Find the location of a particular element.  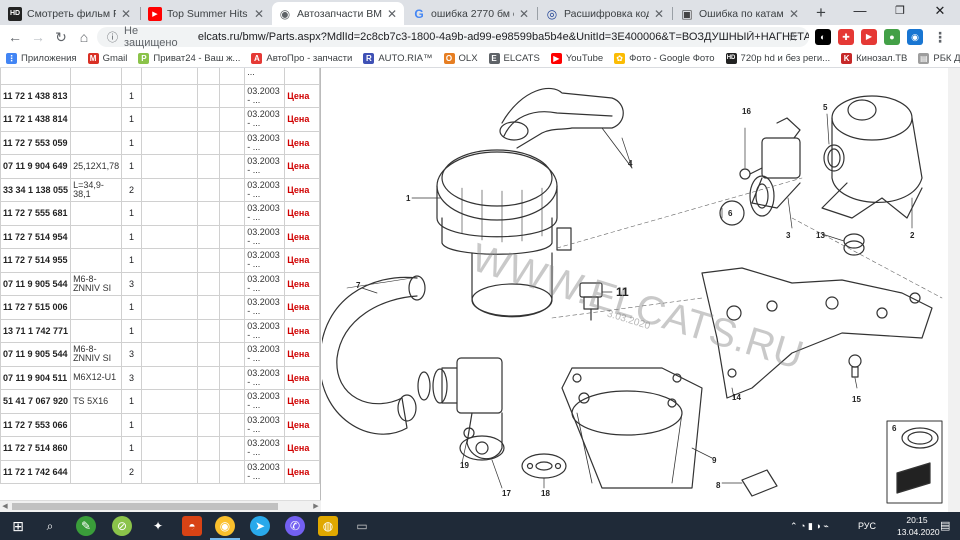

forward-arrow-icon: → is located at coordinates (38, 37).